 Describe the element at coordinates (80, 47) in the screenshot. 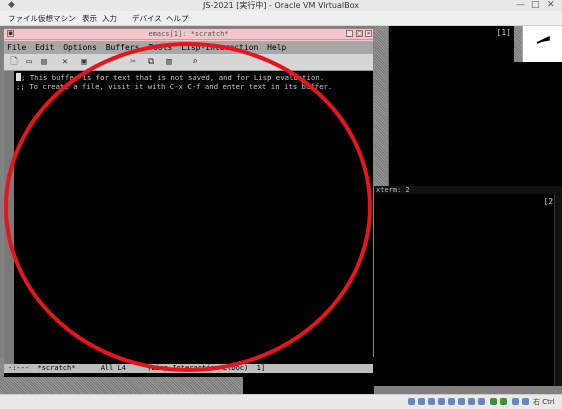

I see `emacs-menu-options: Options` at that location.